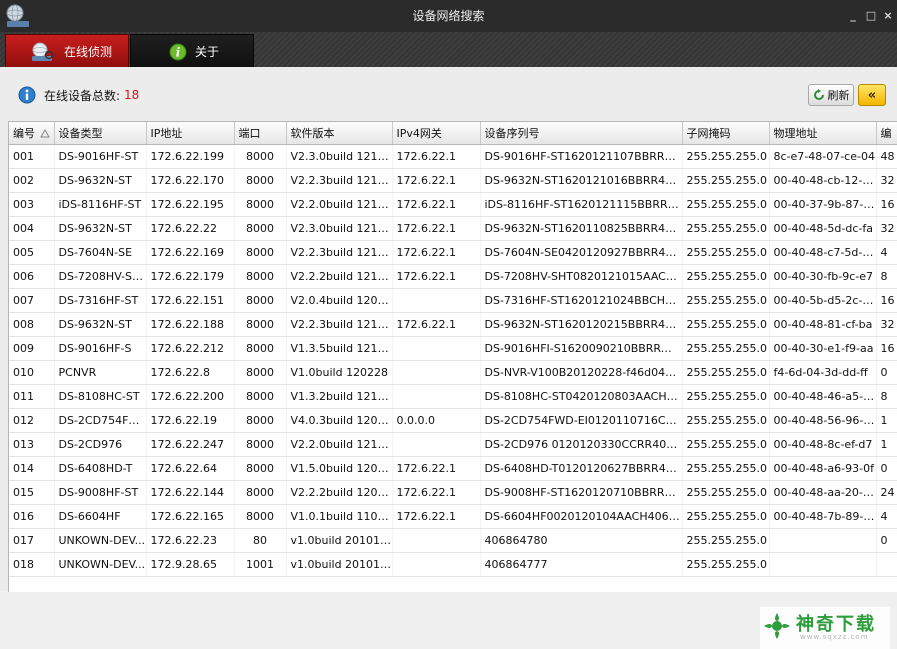  Describe the element at coordinates (192, 51) in the screenshot. I see `tab-about: i 关于` at that location.